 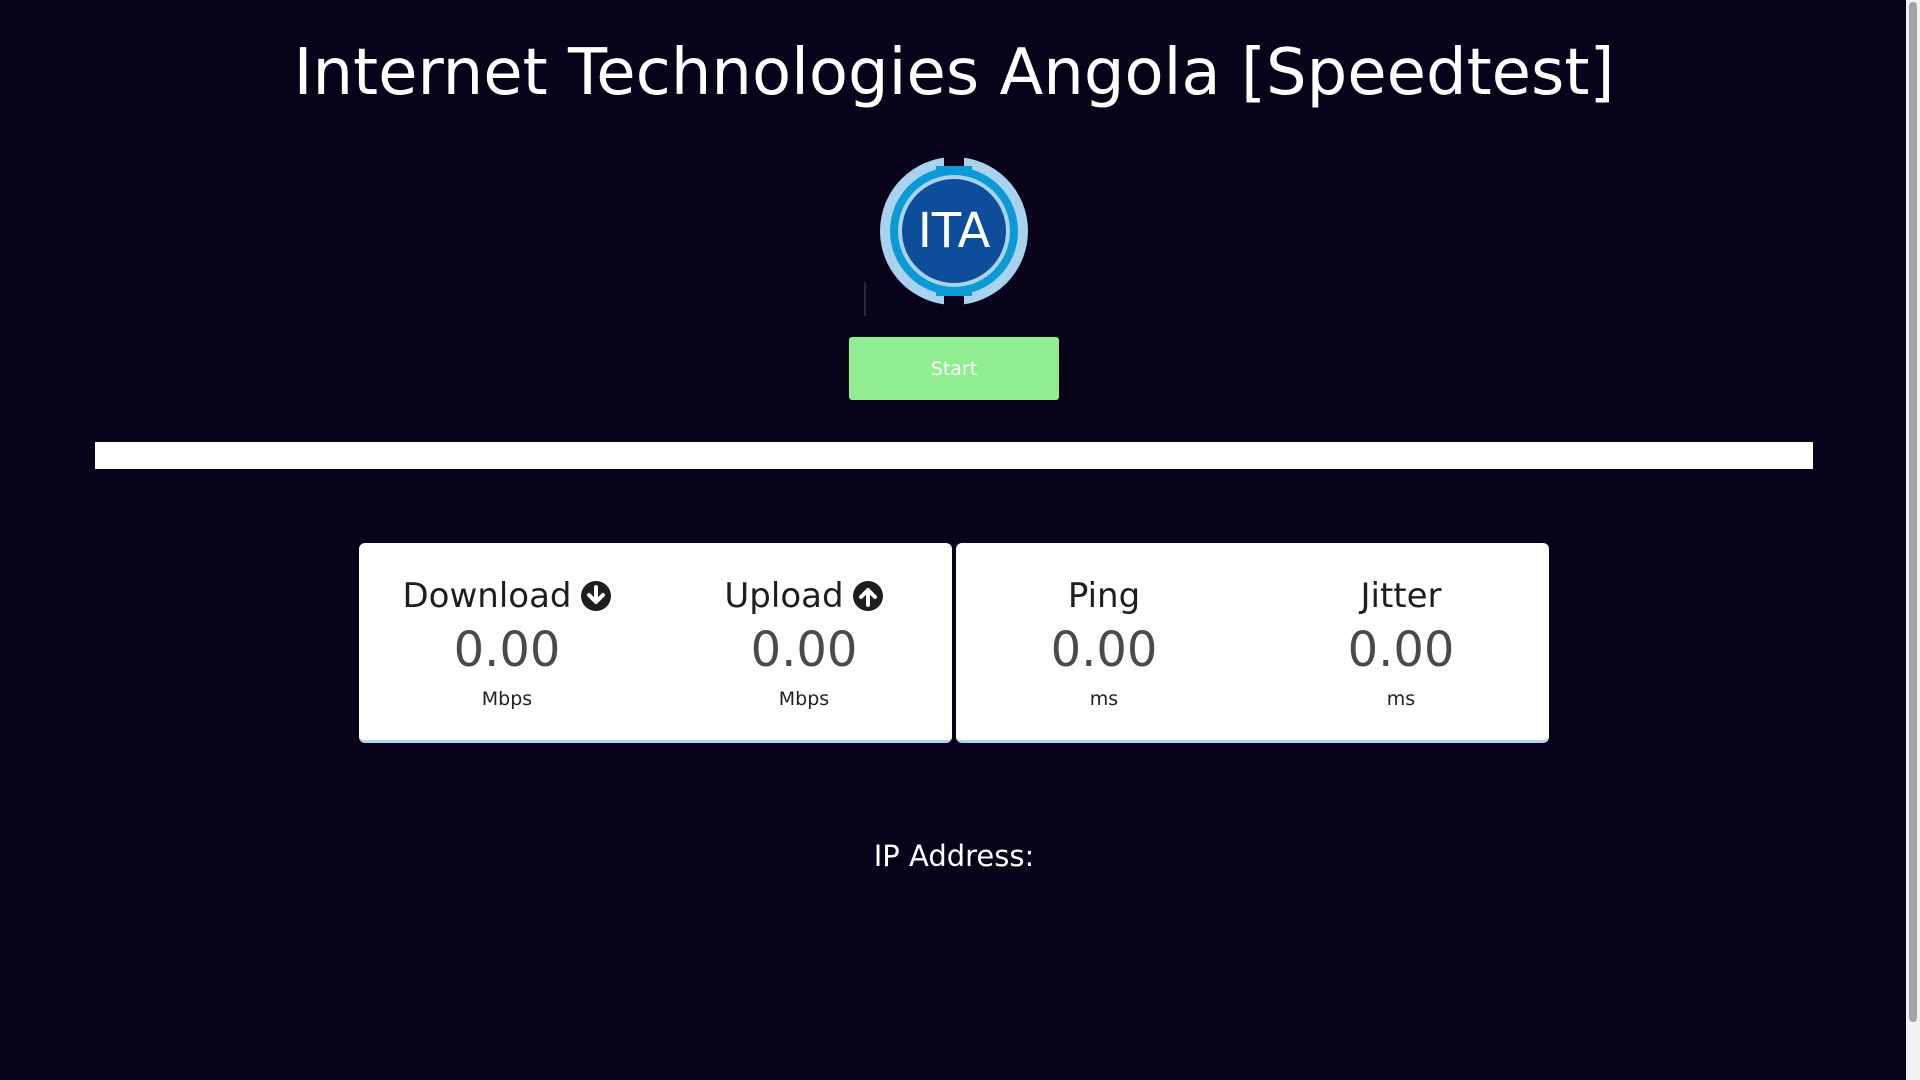 I want to click on jitter-value: 0.00, so click(x=1401, y=650).